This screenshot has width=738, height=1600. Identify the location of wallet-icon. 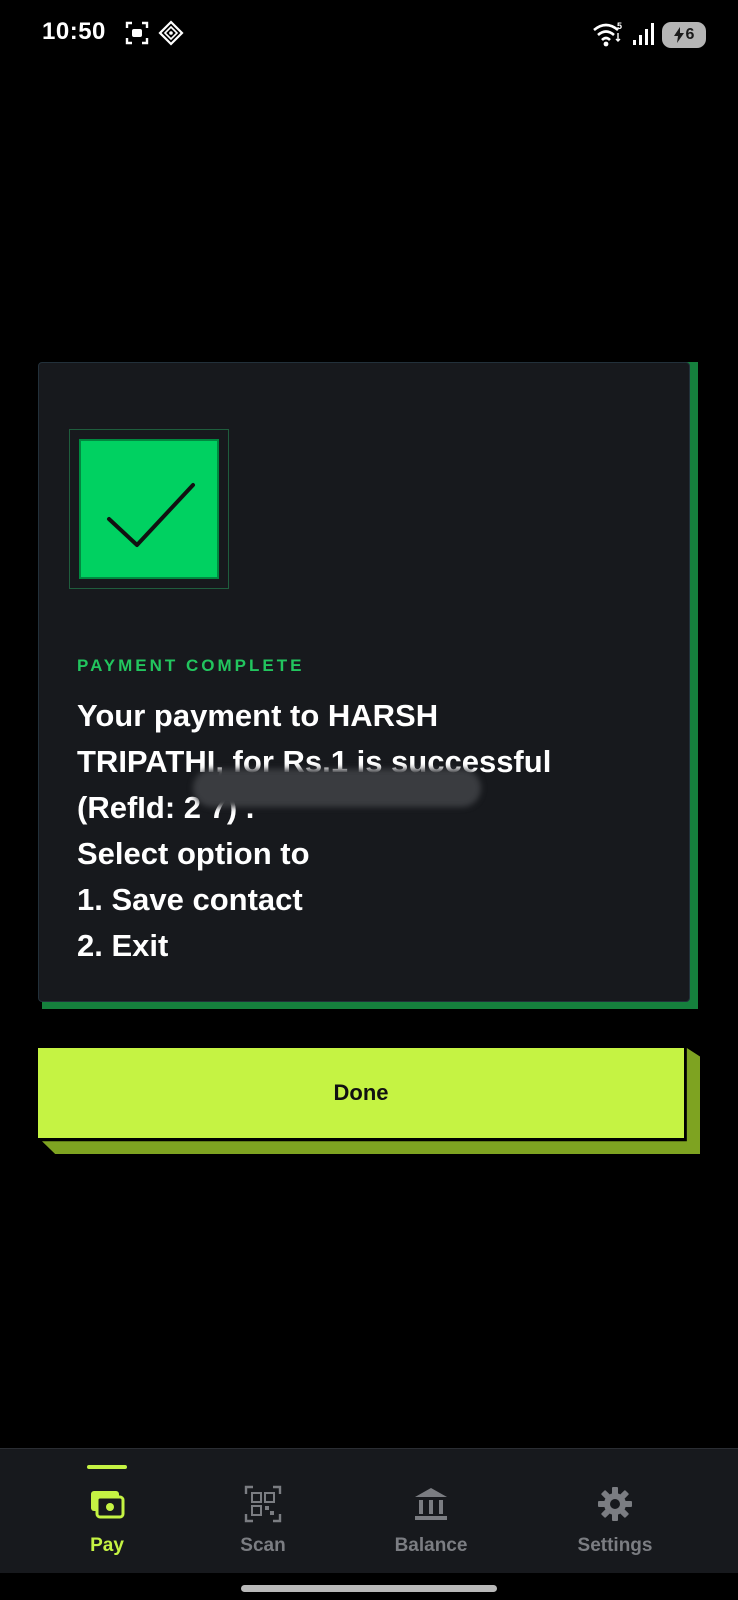
(108, 1505).